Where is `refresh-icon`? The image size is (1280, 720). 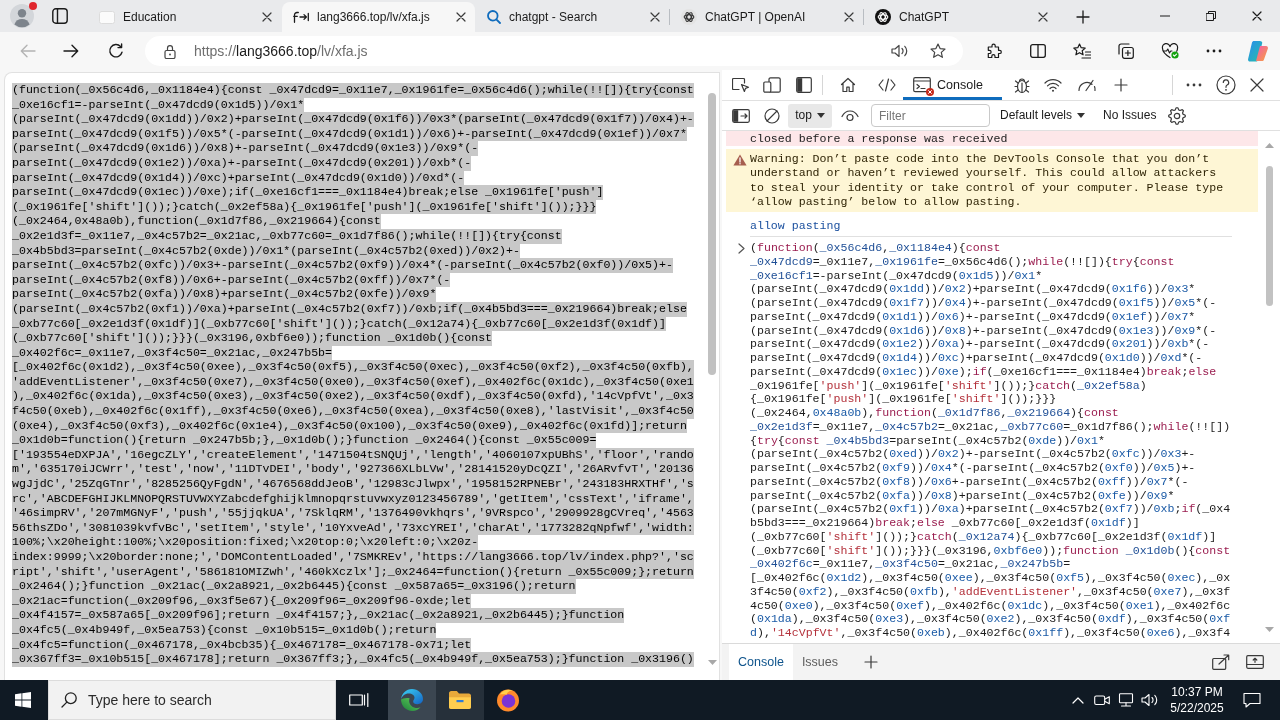
refresh-icon is located at coordinates (116, 51).